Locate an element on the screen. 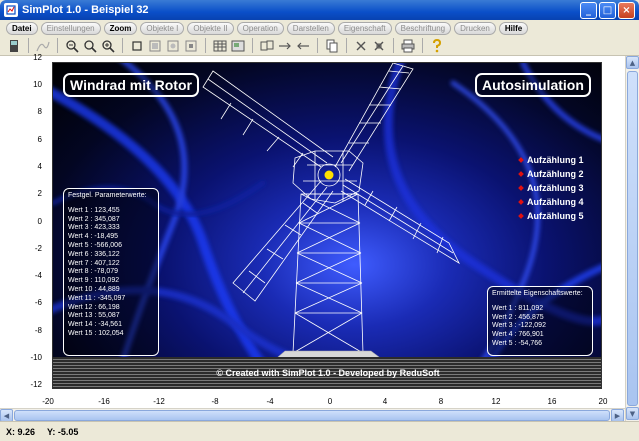  cross-icon is located at coordinates (361, 46).